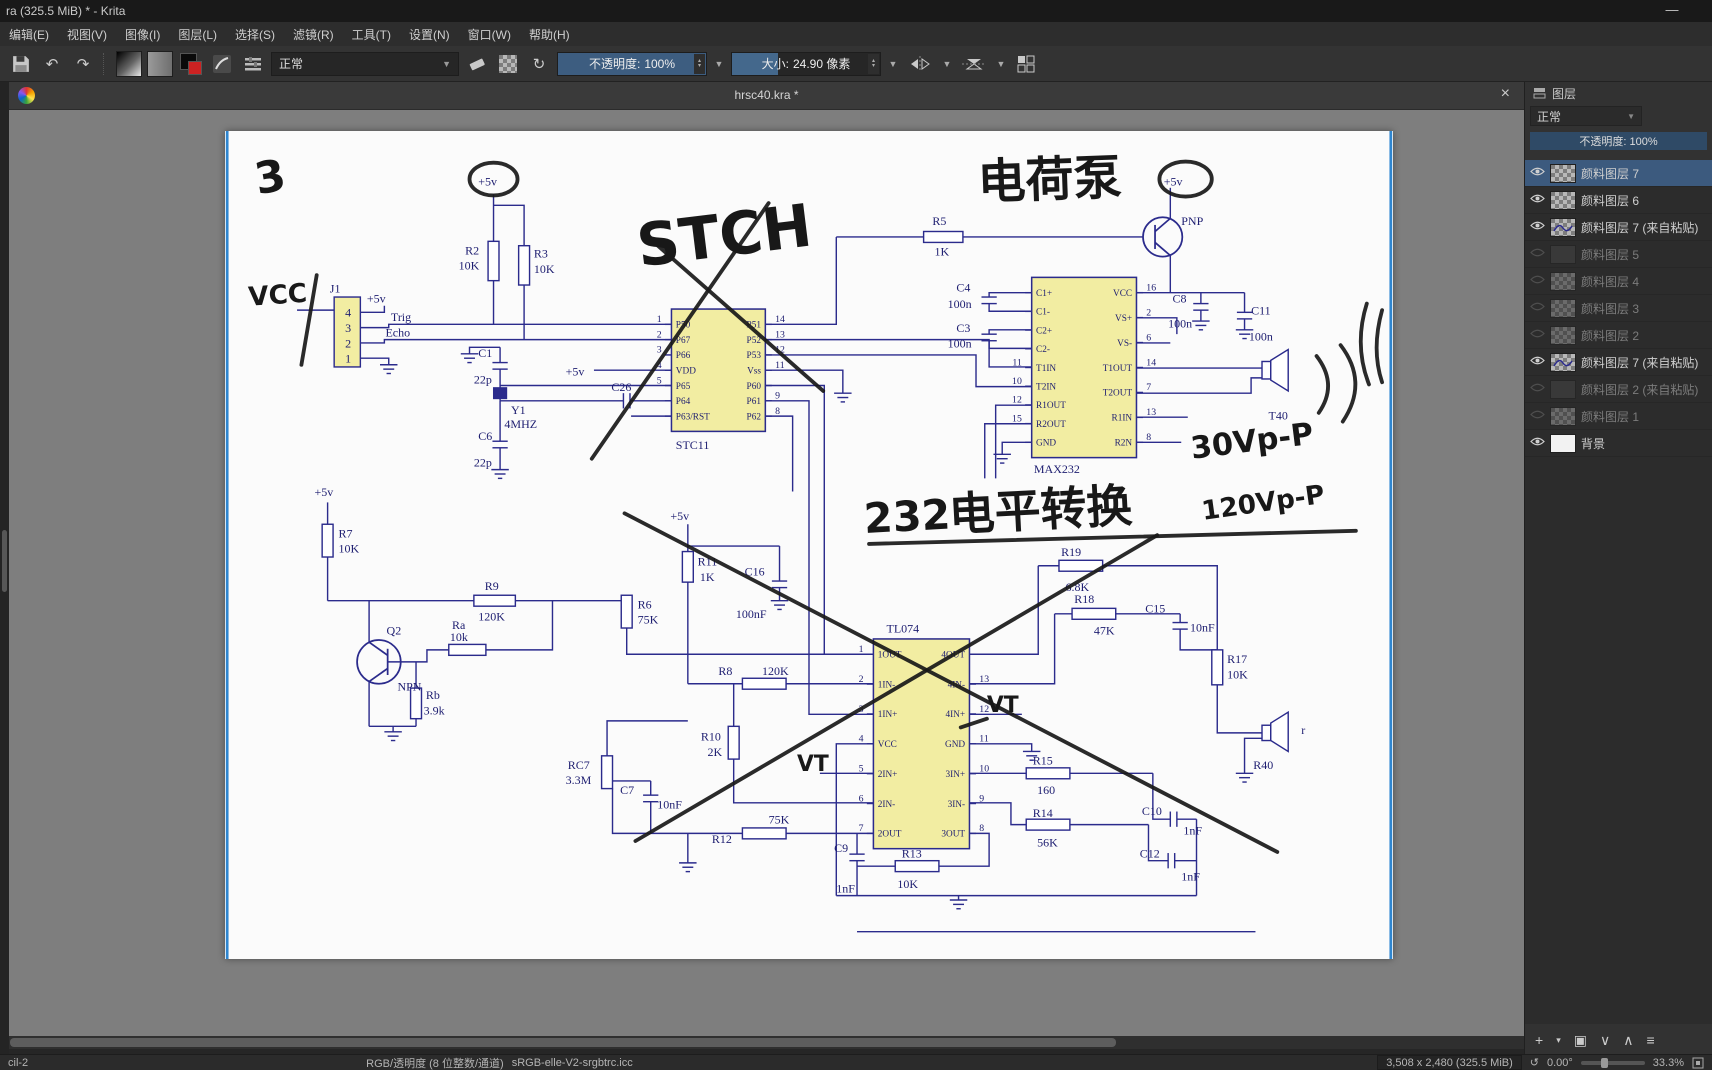 The image size is (1712, 1070). What do you see at coordinates (52, 64) in the screenshot?
I see `undo-button: ↶` at bounding box center [52, 64].